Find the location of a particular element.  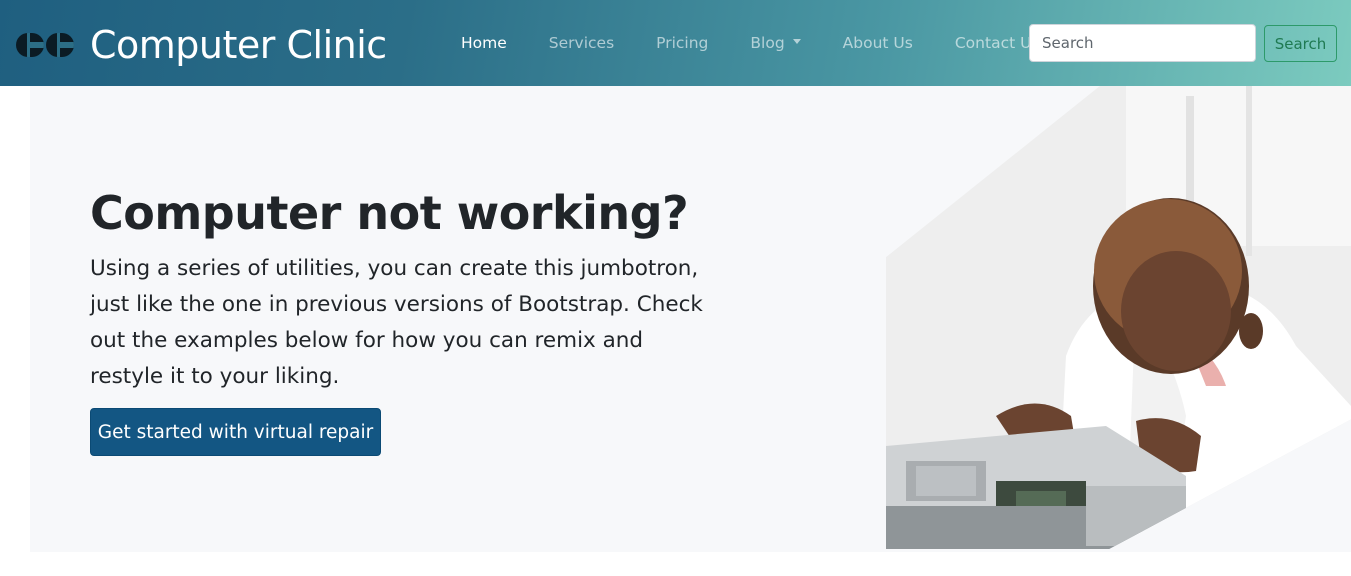

nav-item-blog-label: Blog is located at coordinates (767, 43).